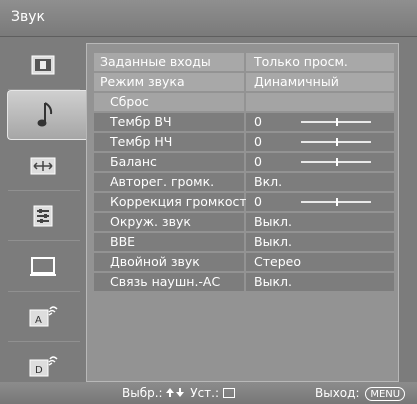 This screenshot has height=404, width=417. Describe the element at coordinates (38, 320) in the screenshot. I see `svg-text: A` at that location.